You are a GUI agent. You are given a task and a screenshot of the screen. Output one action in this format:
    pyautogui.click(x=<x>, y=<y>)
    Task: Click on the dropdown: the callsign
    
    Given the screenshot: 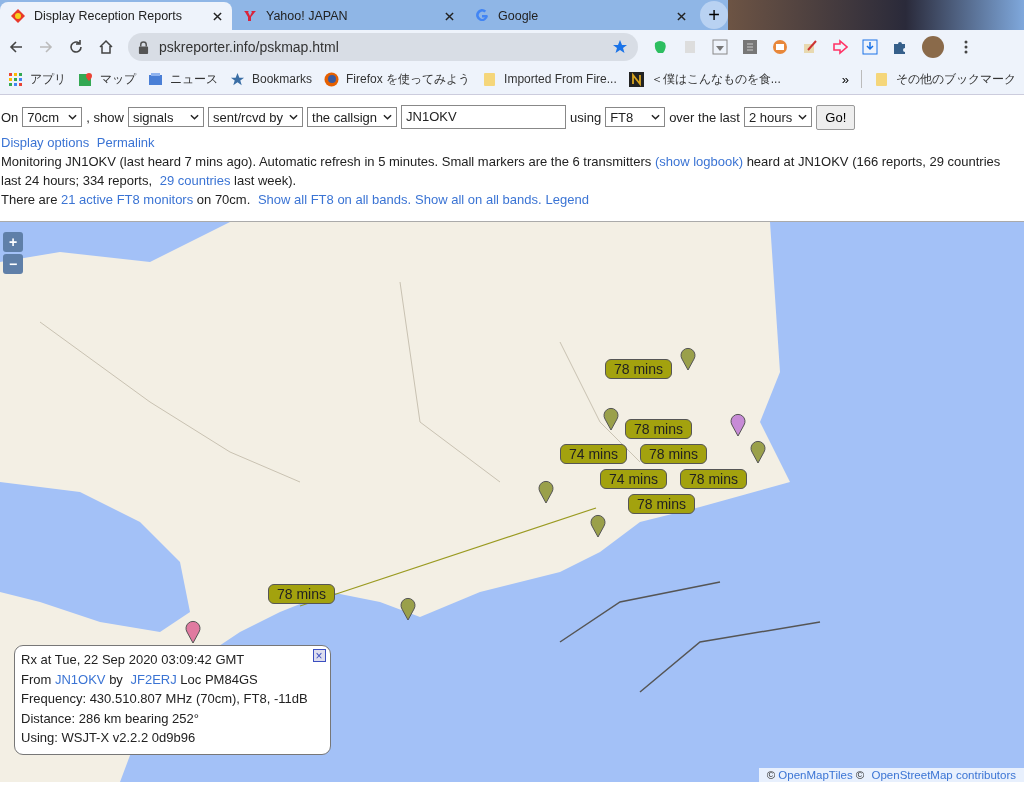 What is the action you would take?
    pyautogui.click(x=352, y=117)
    